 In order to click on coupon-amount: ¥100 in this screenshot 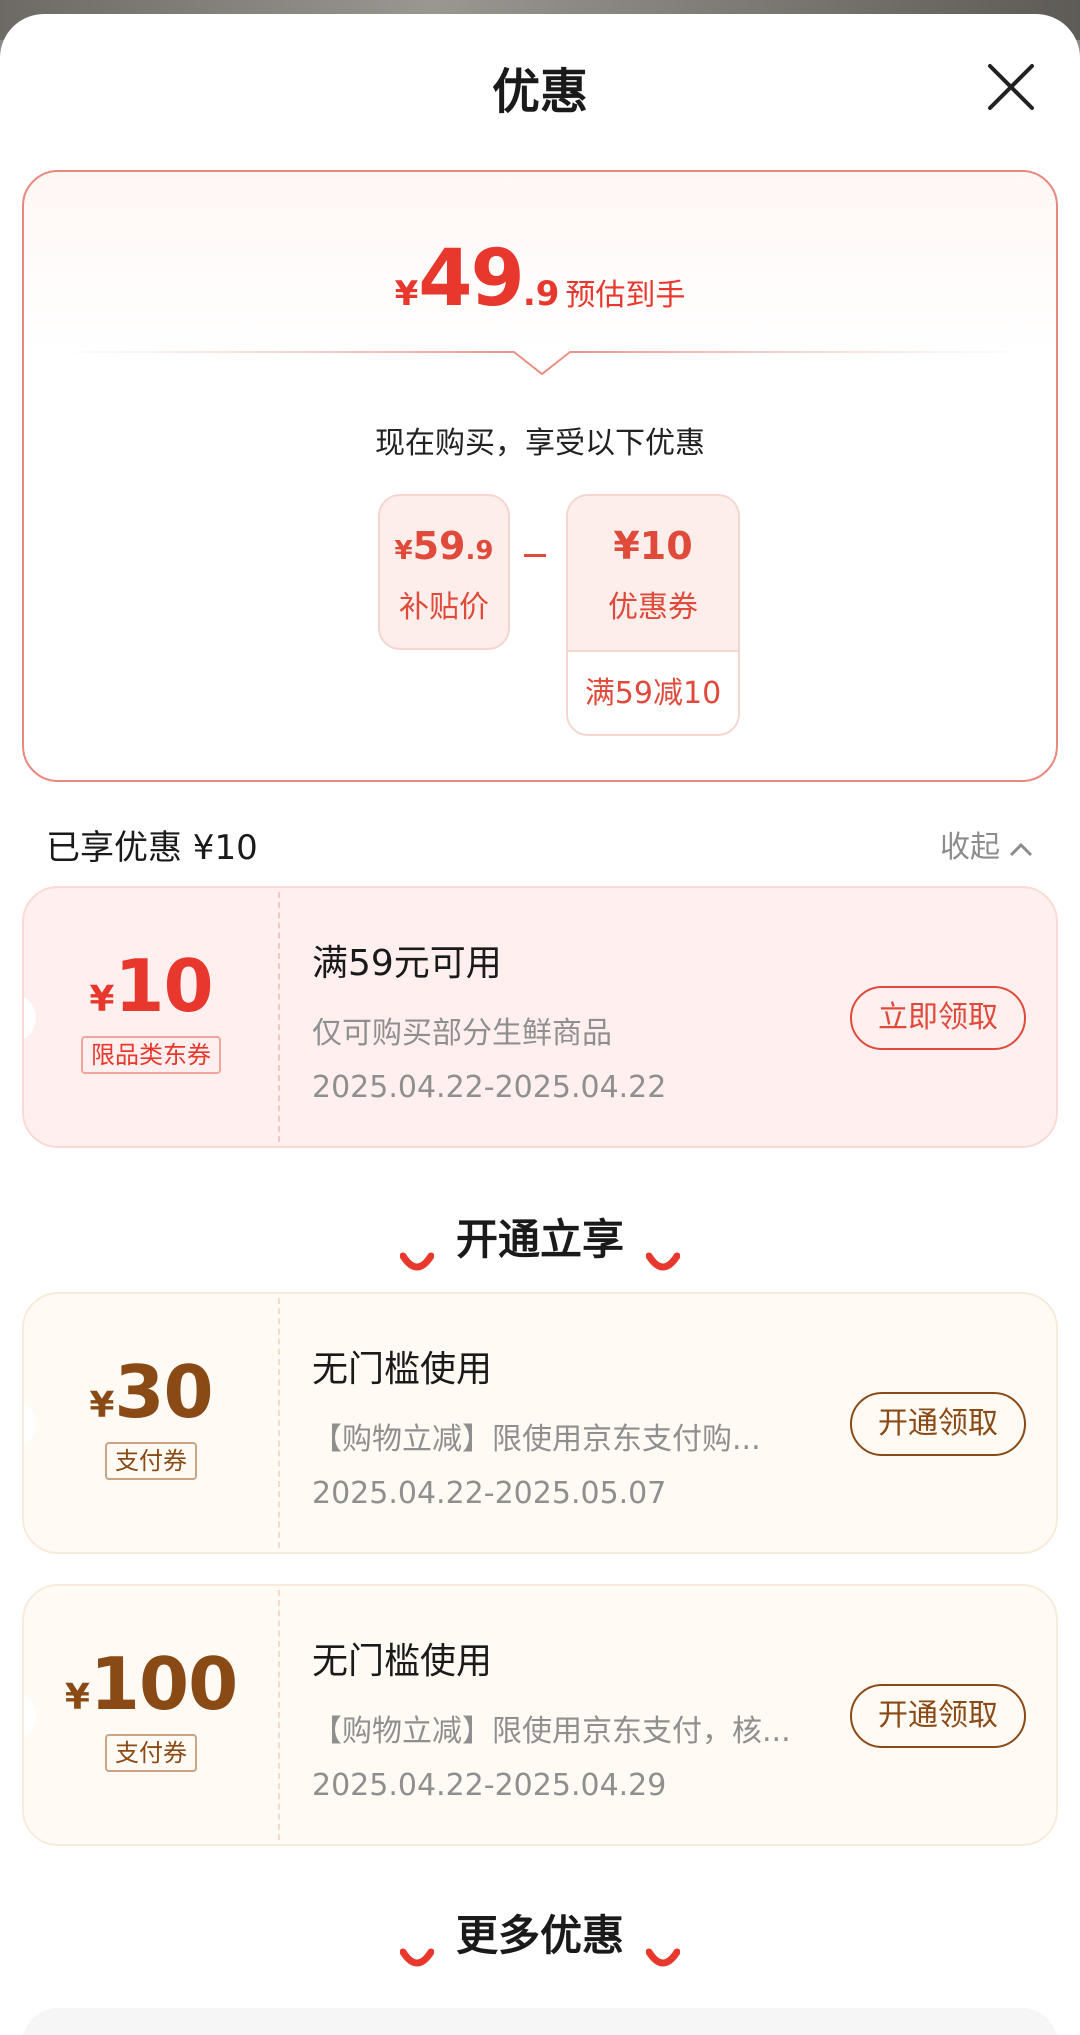, I will do `click(151, 1684)`.